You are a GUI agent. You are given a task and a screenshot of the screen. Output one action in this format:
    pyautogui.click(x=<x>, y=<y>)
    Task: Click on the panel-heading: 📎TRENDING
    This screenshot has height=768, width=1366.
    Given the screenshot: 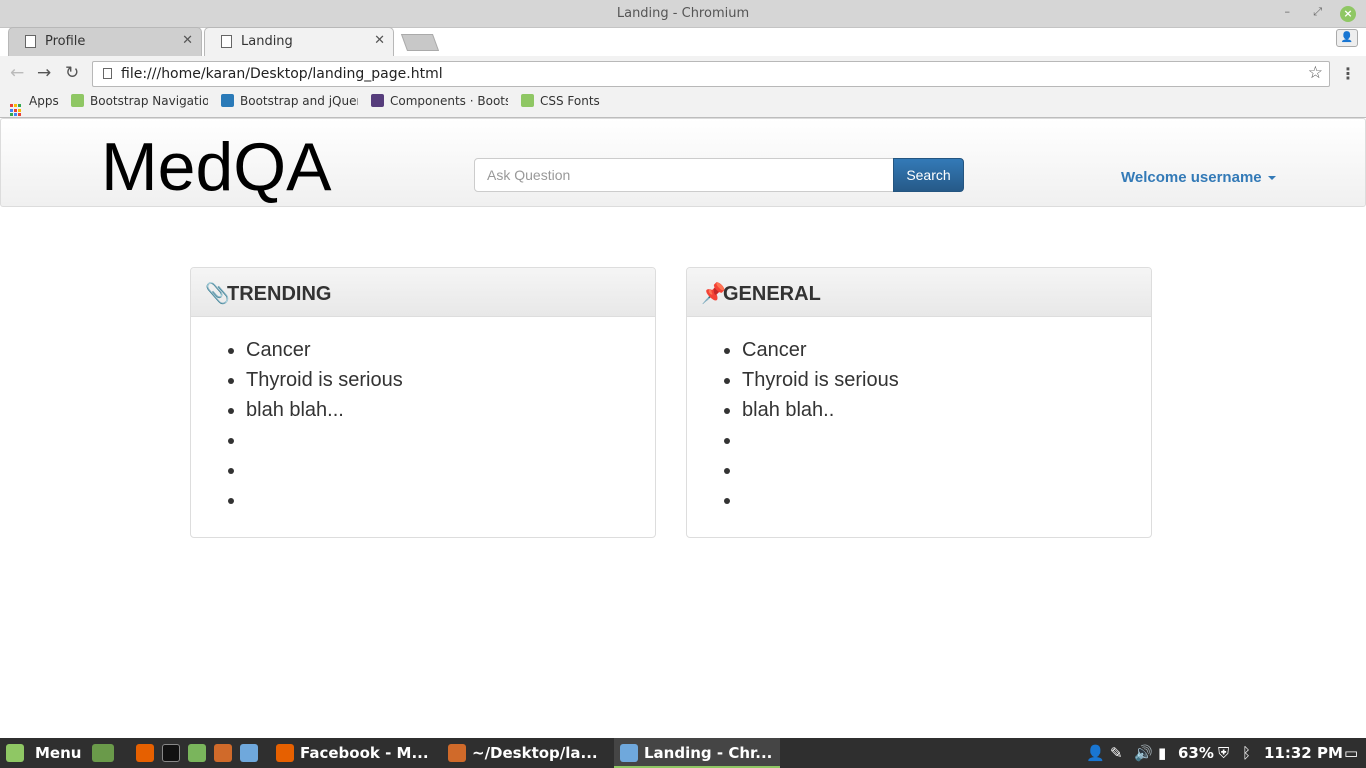 What is the action you would take?
    pyautogui.click(x=423, y=292)
    